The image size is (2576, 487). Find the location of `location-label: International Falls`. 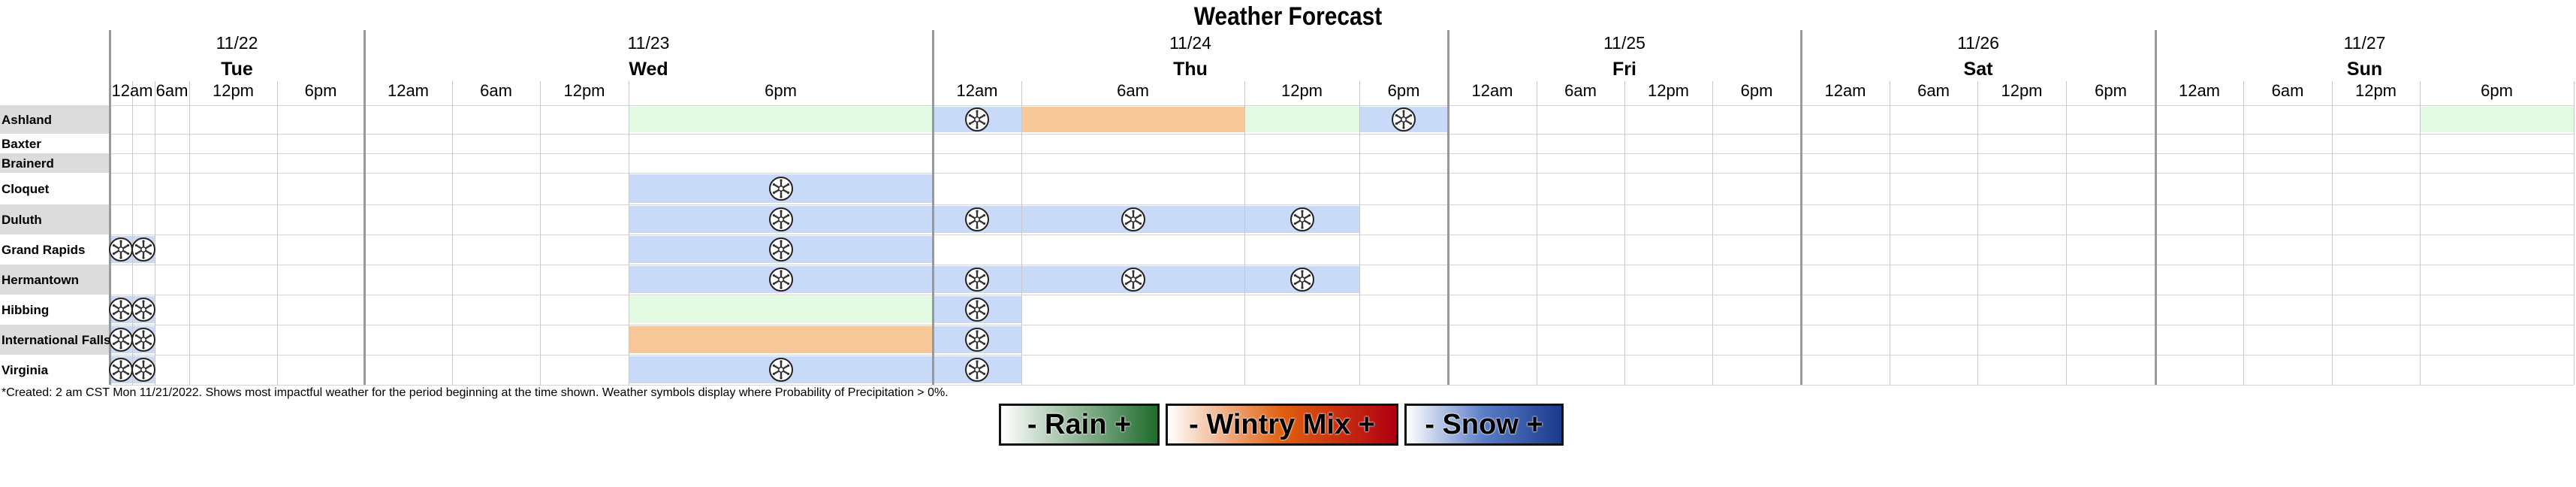

location-label: International Falls is located at coordinates (56, 339).